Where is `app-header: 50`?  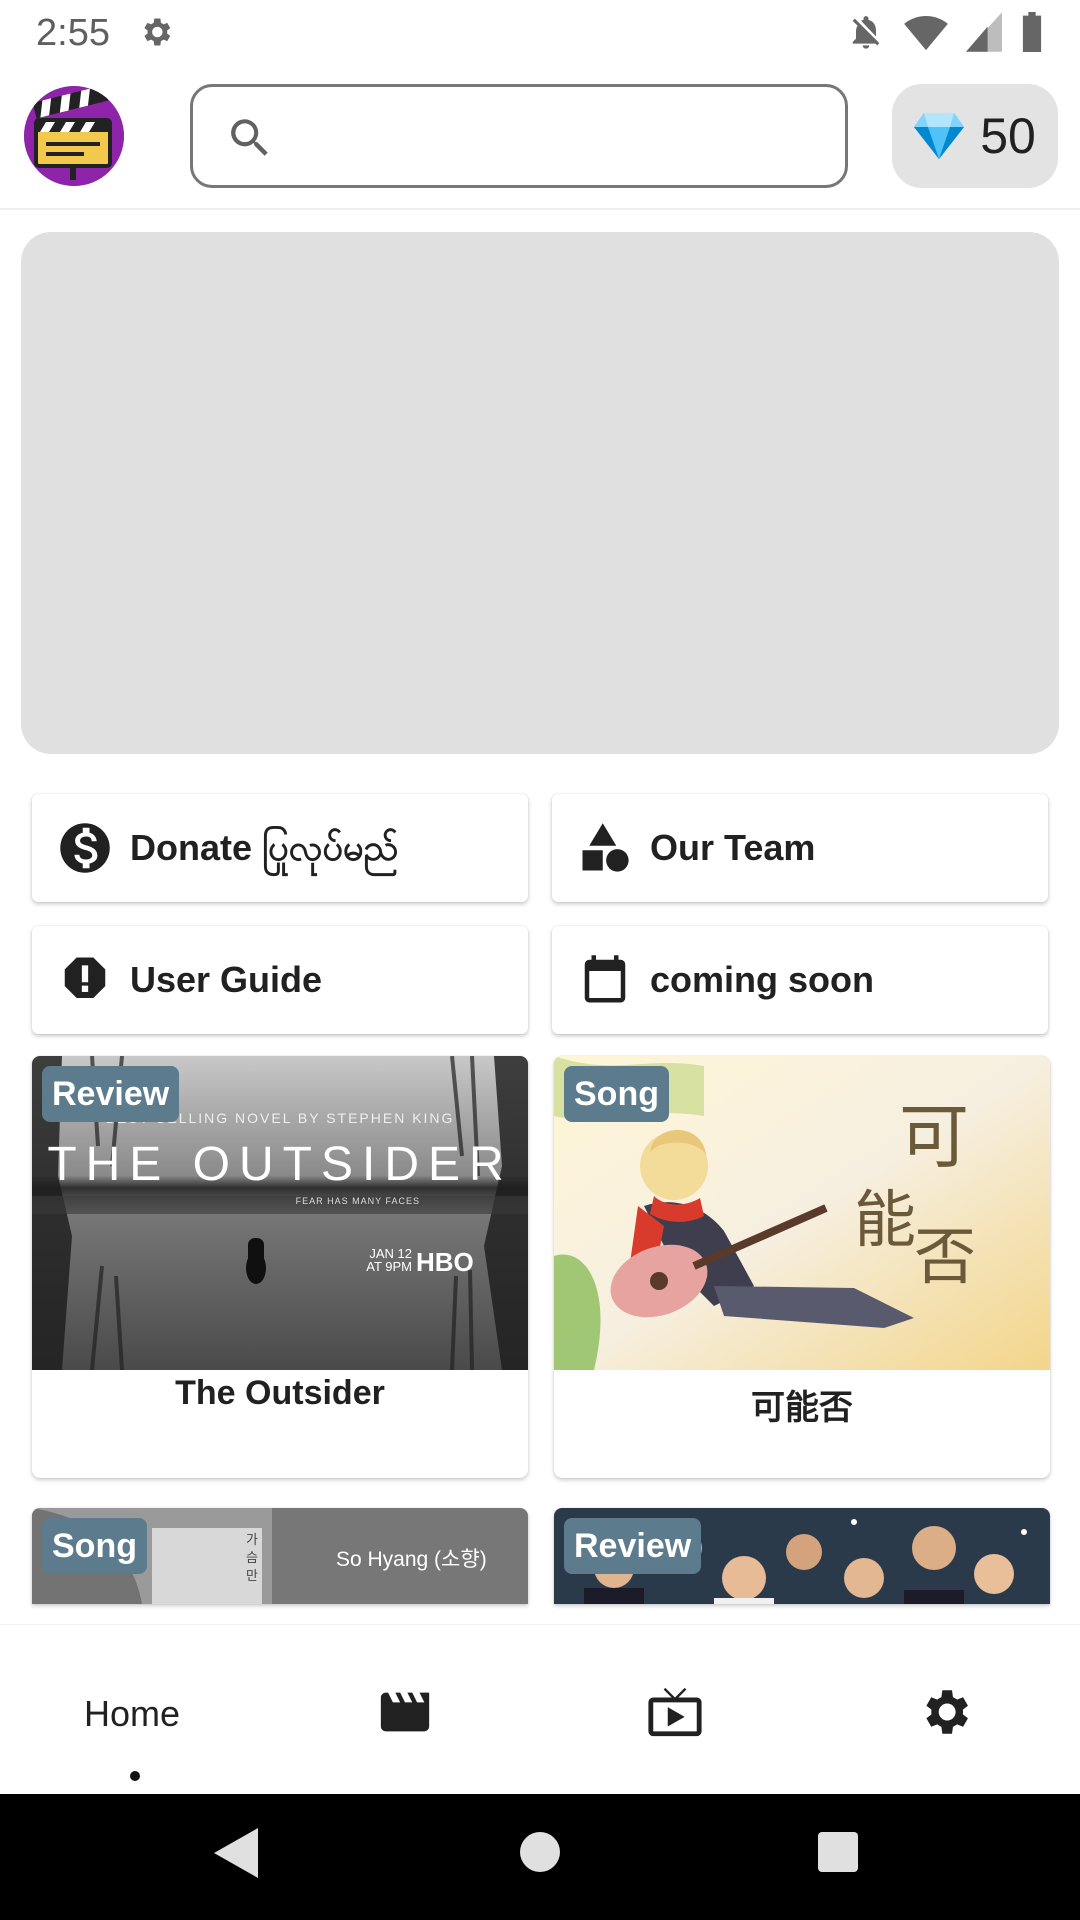
app-header: 50 is located at coordinates (540, 137).